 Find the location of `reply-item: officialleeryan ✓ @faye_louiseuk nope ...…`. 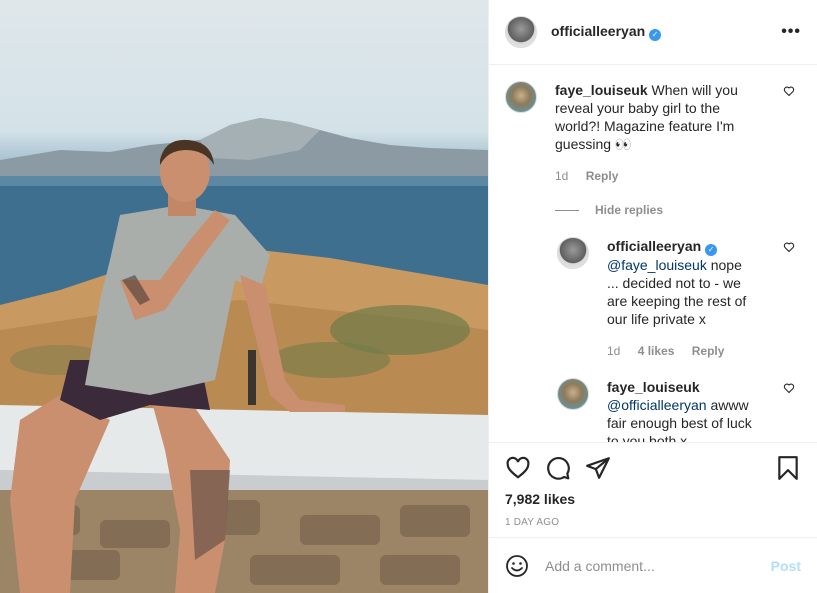

reply-item: officialleeryan ✓ @faye_louiseuk nope ...… is located at coordinates (679, 298).